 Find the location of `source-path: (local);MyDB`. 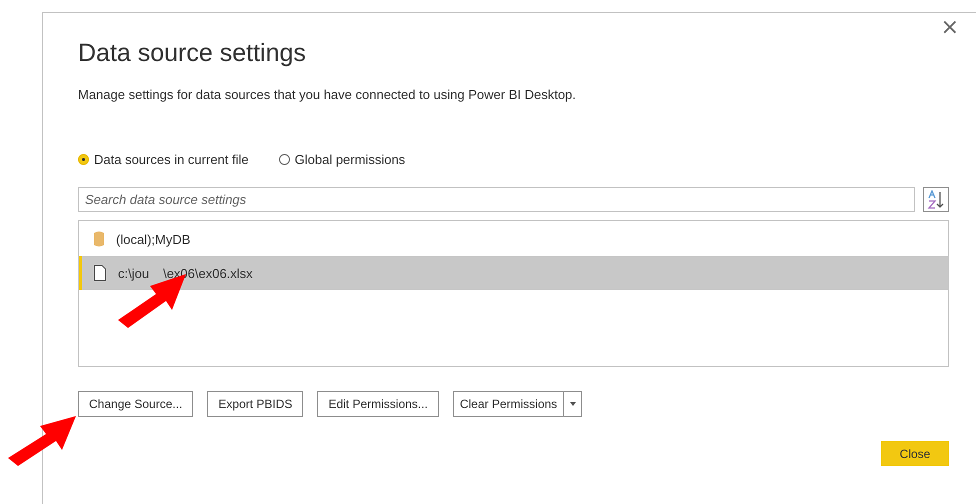

source-path: (local);MyDB is located at coordinates (153, 239).